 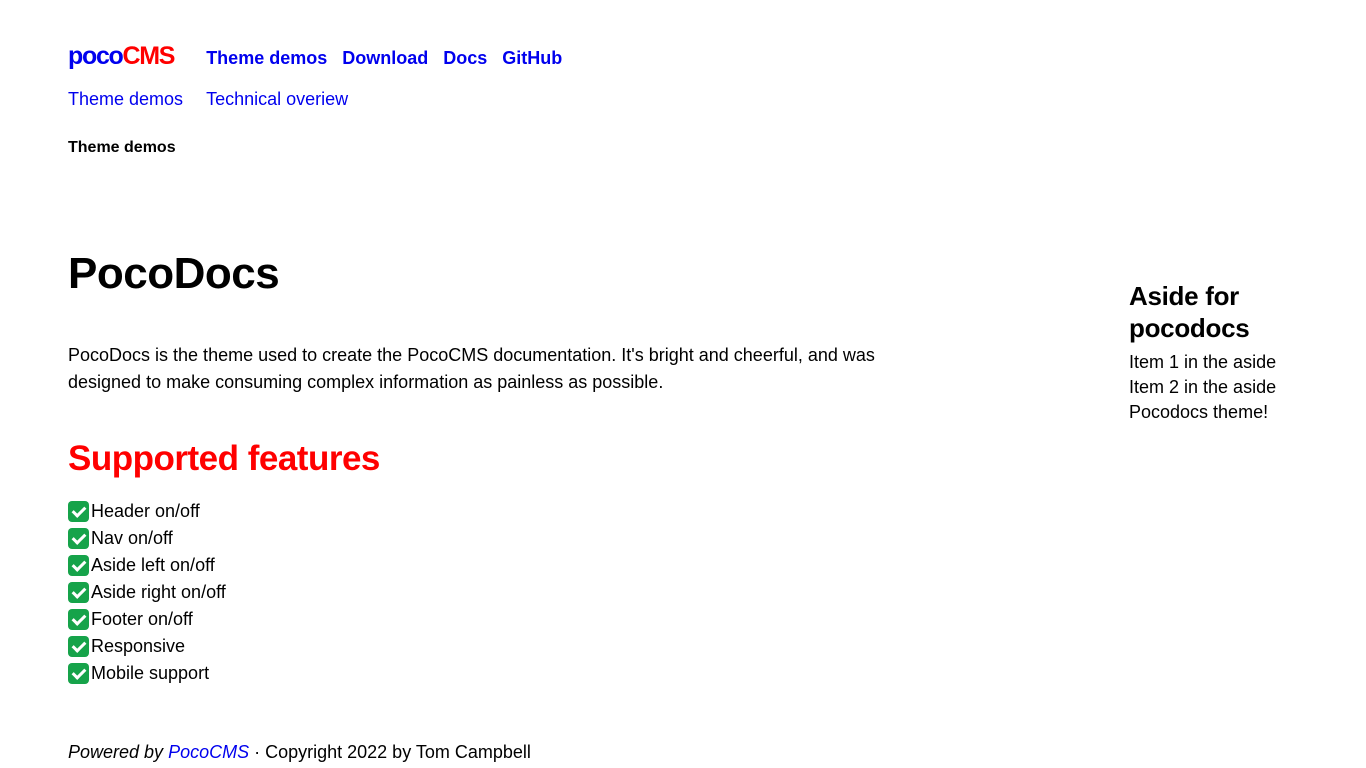 I want to click on top-nav-github: GitHub, so click(x=532, y=56).